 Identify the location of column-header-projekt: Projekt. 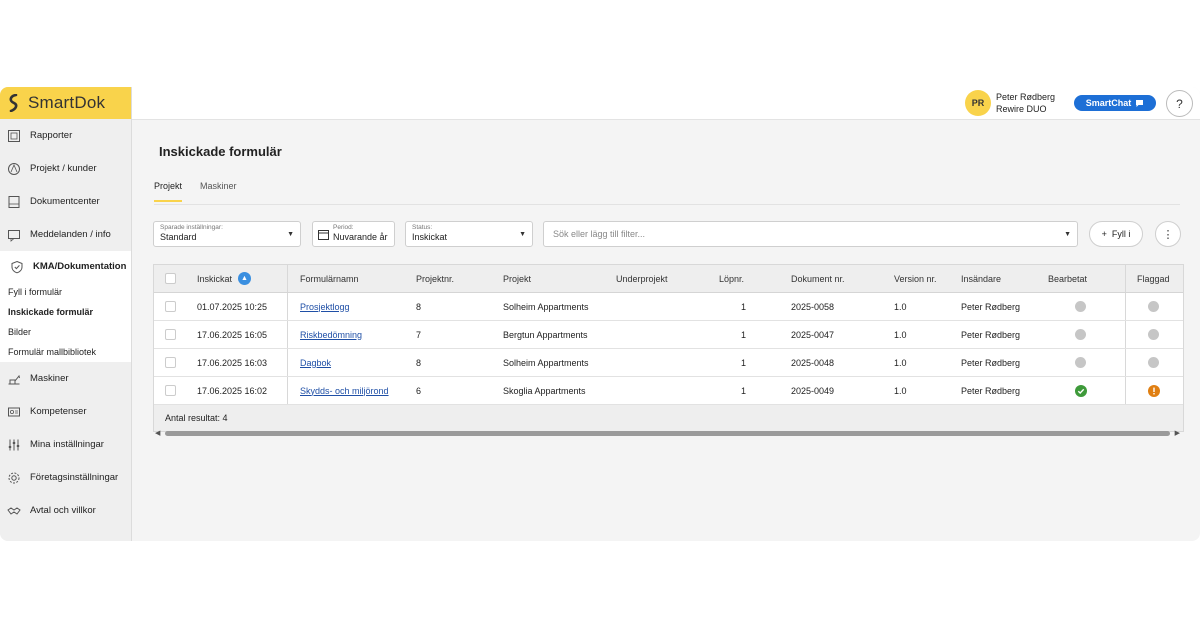
(517, 278).